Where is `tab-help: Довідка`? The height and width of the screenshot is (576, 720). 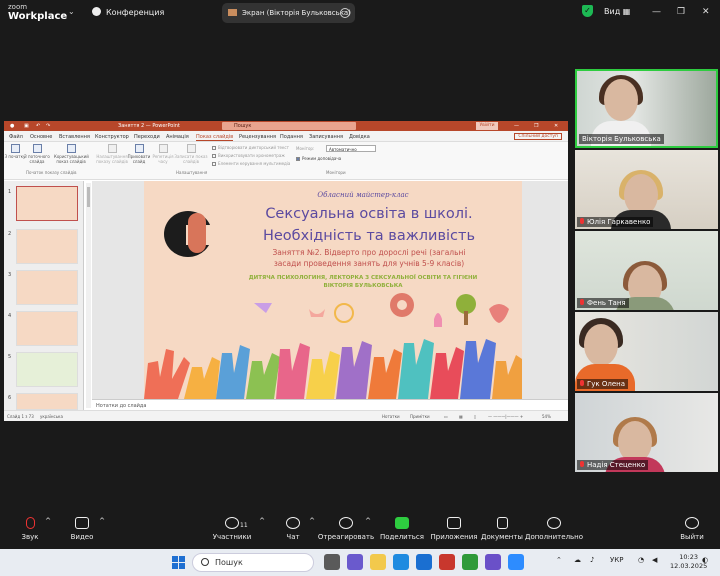
tab-help: Довідка is located at coordinates (359, 137).